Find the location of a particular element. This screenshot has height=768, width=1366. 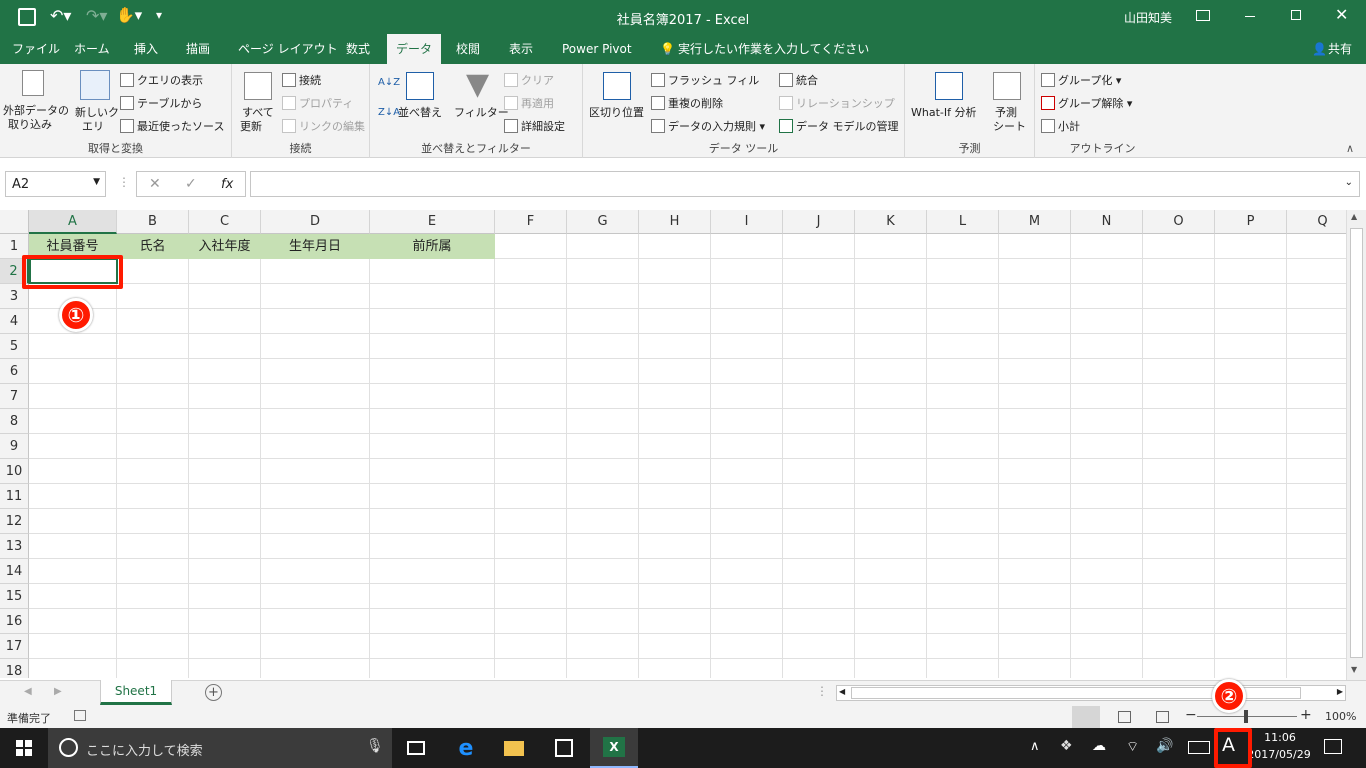

cell-B10 is located at coordinates (153, 471).